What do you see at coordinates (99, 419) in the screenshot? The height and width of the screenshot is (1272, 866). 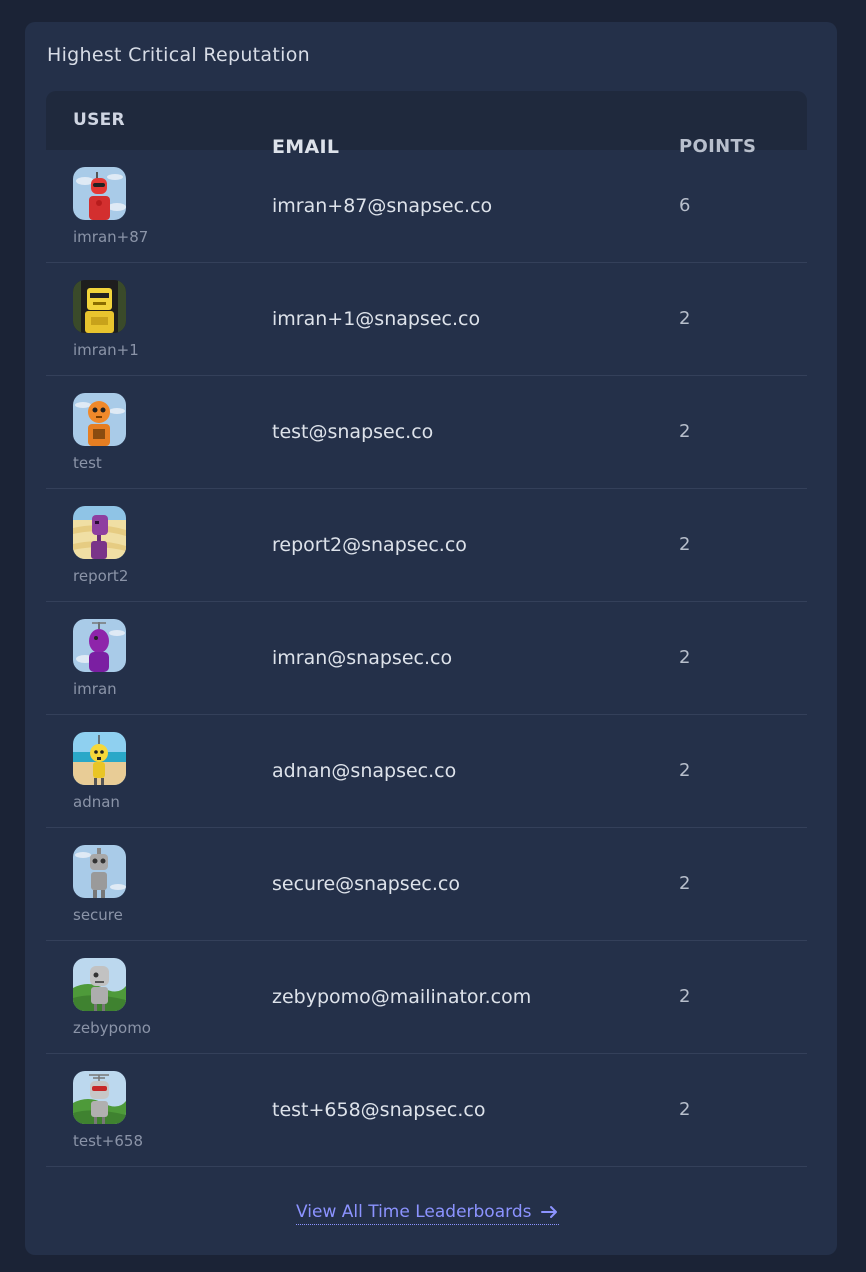 I see `orange-robot-avatar` at bounding box center [99, 419].